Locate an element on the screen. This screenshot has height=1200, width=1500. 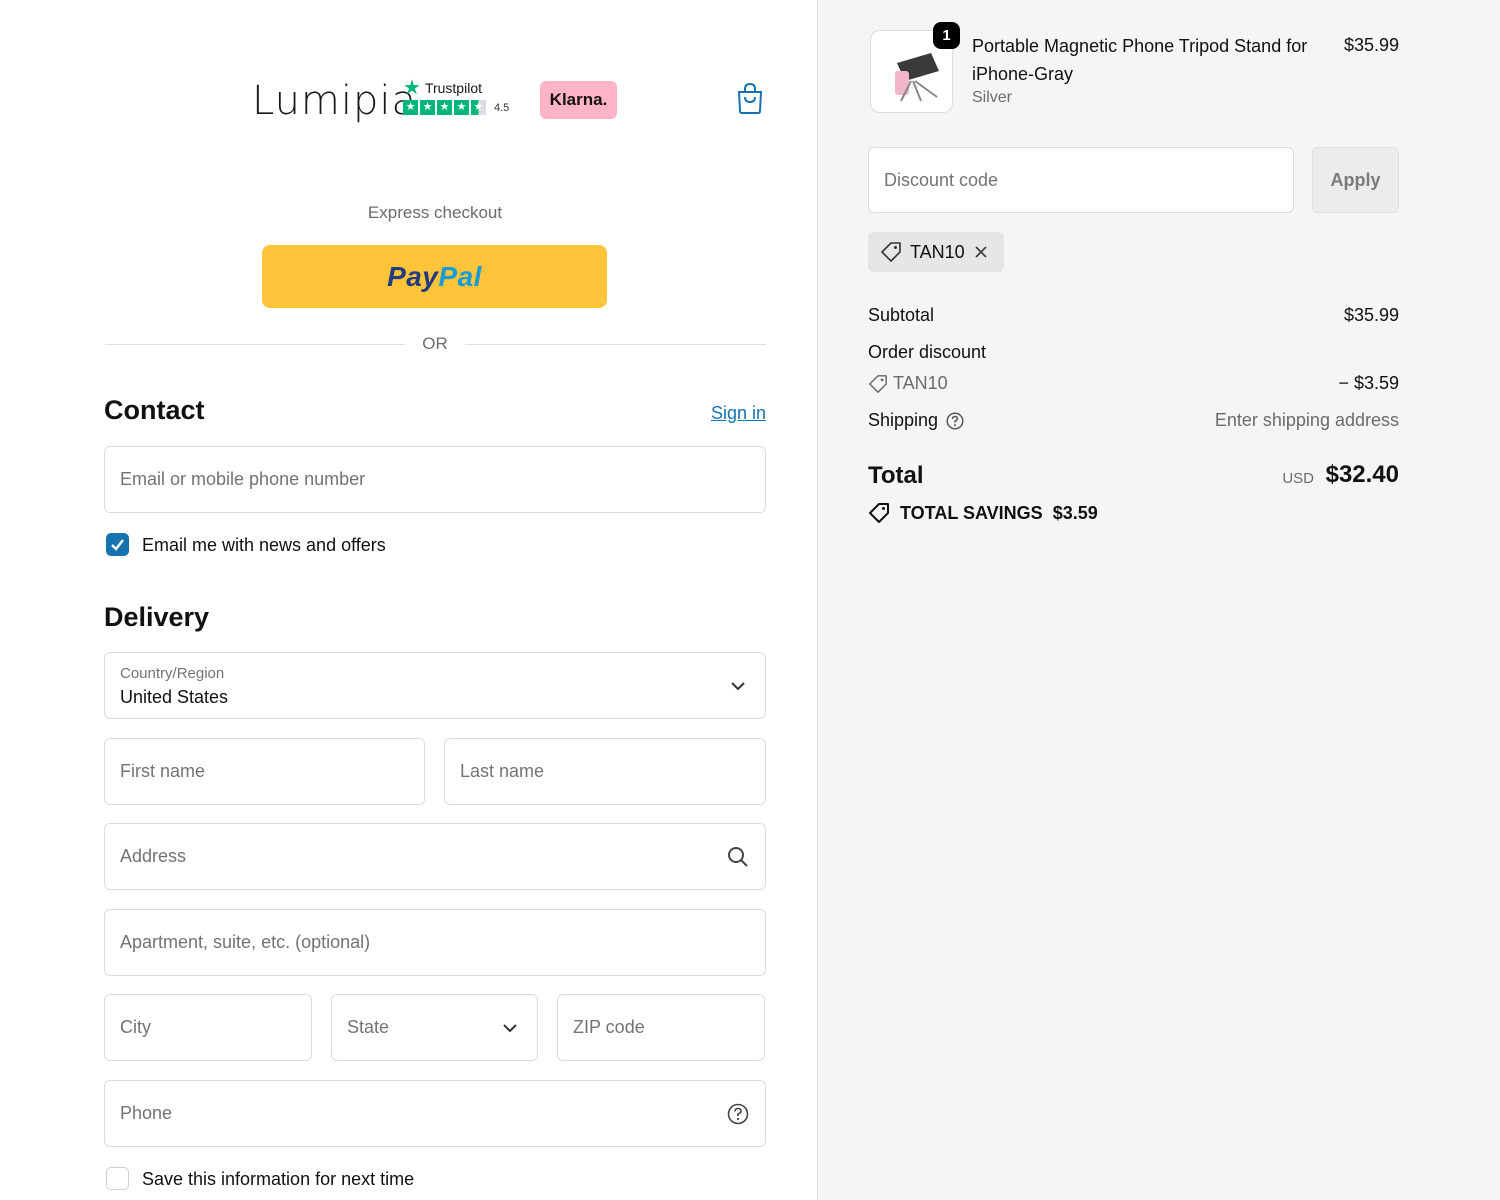
state-placeholder: State is located at coordinates (368, 1027).